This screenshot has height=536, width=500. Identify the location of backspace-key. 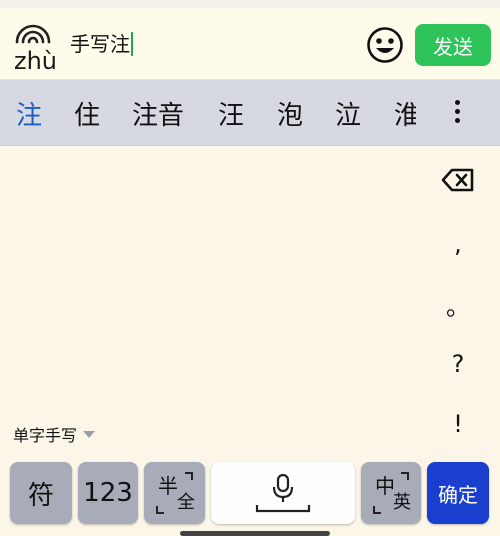
(458, 180).